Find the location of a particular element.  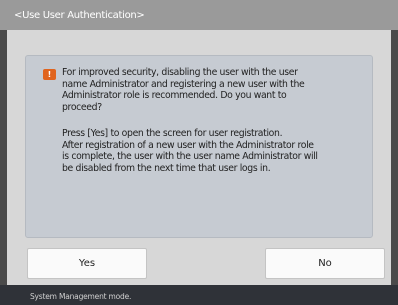

warning-icon: ! is located at coordinates (49, 74).